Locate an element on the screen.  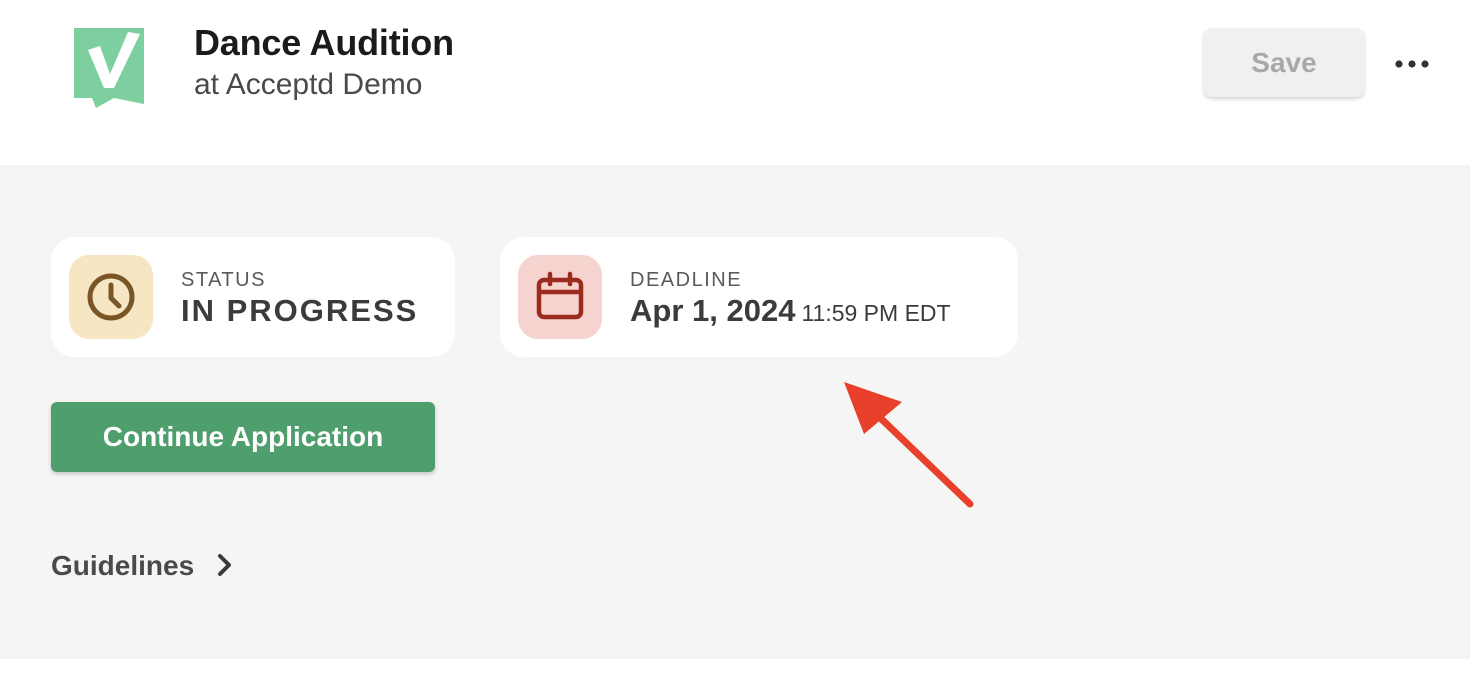
guidelines-link: Guidelines is located at coordinates (141, 566).